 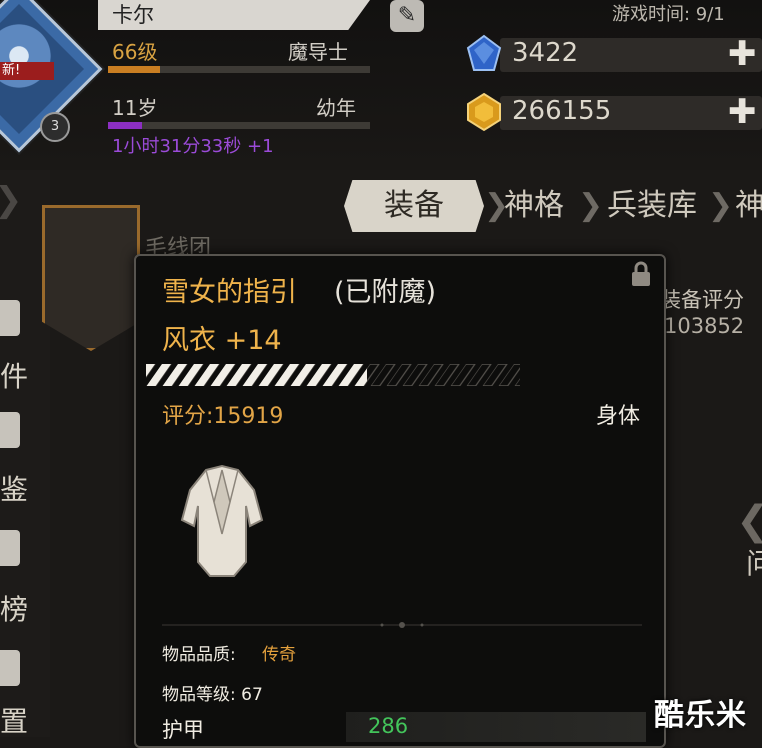 What do you see at coordinates (199, 655) in the screenshot?
I see `item-quality-label: 物品品质:` at bounding box center [199, 655].